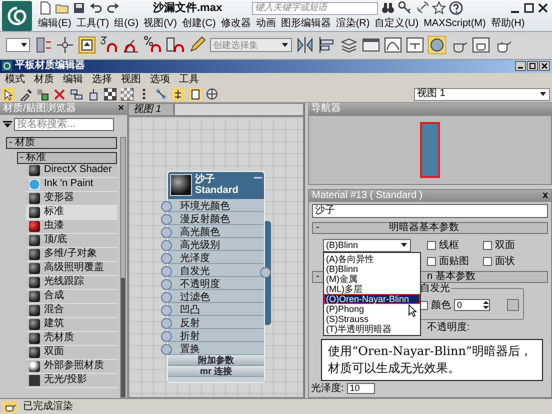  I want to click on material-list-item: 光线跟踪, so click(71, 283).